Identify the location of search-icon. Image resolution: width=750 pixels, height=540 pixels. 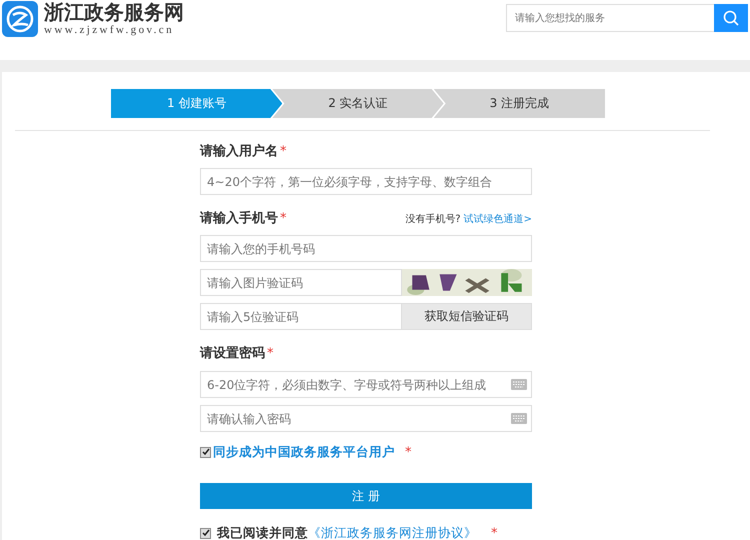
(731, 18).